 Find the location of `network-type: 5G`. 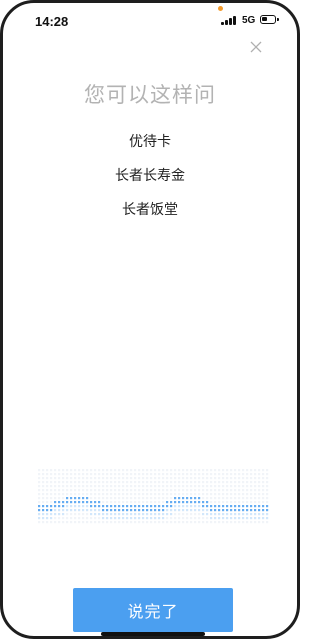

network-type: 5G is located at coordinates (249, 20).